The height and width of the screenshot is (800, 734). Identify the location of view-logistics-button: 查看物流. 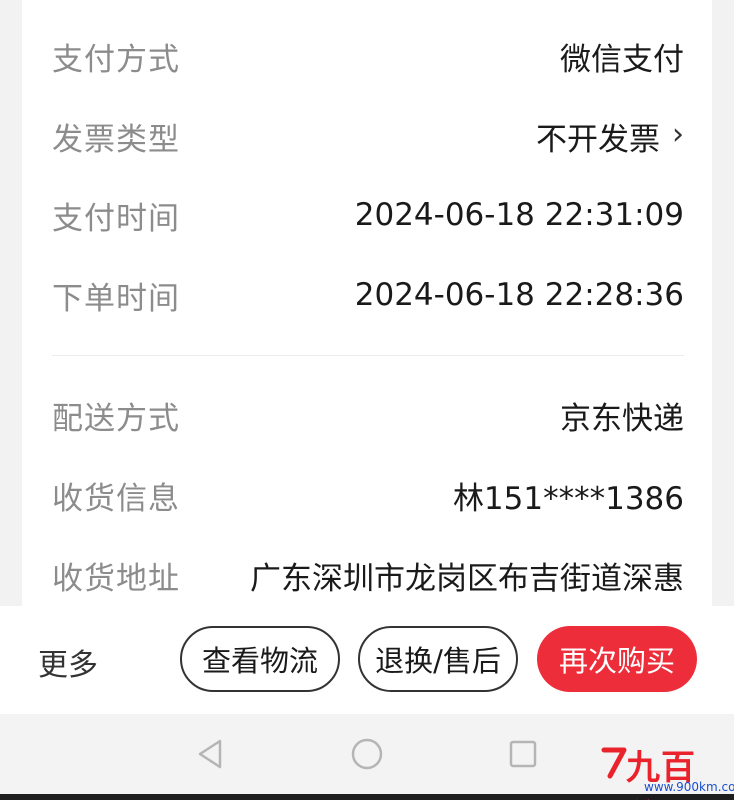
(260, 659).